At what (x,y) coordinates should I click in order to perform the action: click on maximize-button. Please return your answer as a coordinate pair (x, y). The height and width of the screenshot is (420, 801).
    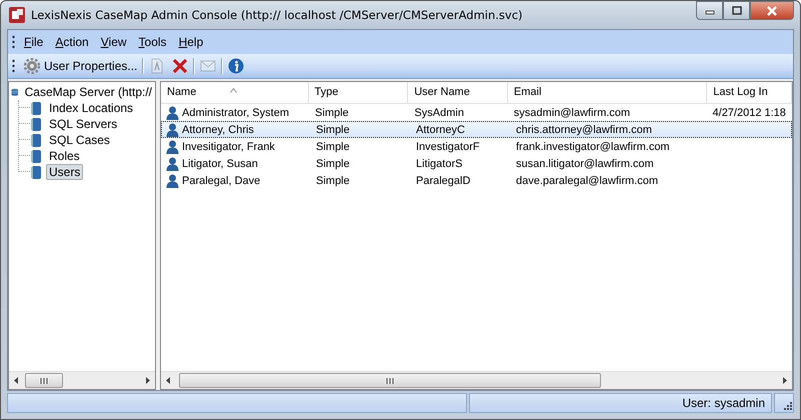
    Looking at the image, I should click on (736, 10).